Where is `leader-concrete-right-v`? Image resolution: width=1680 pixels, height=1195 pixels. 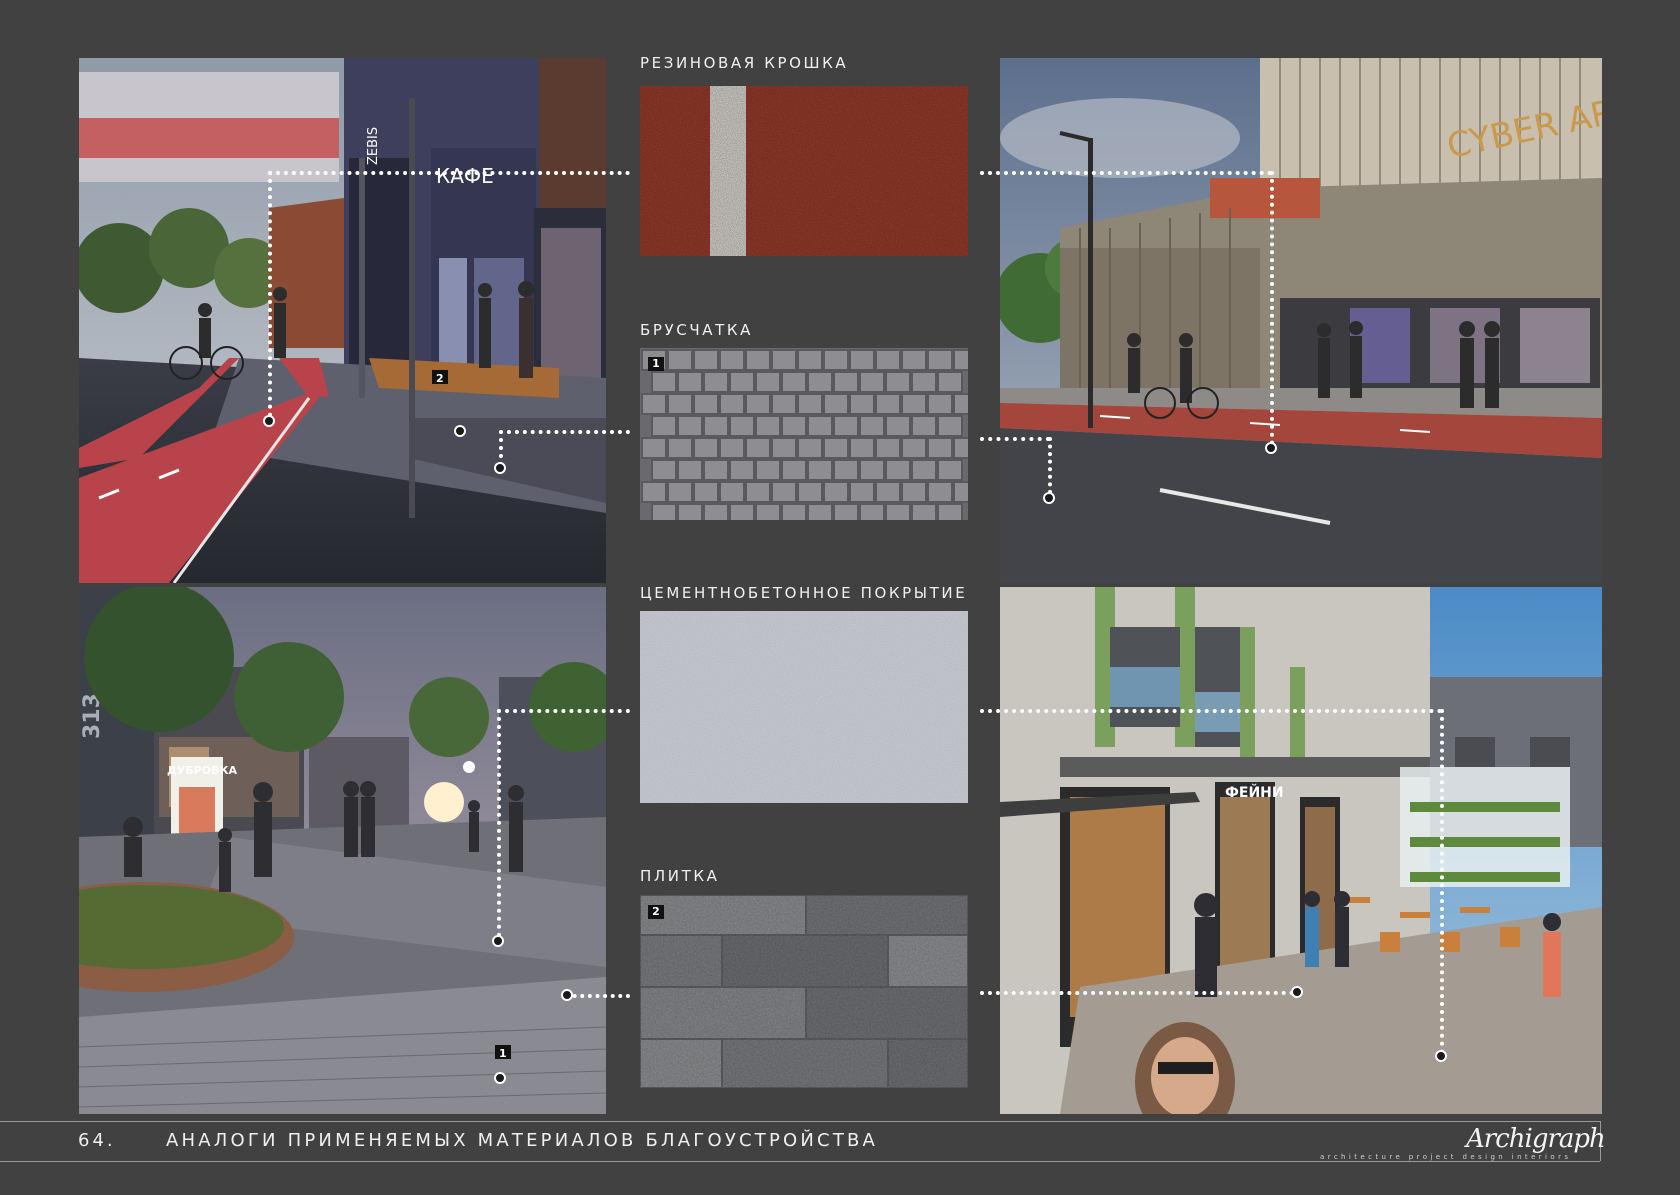
leader-concrete-right-v is located at coordinates (1442, 881).